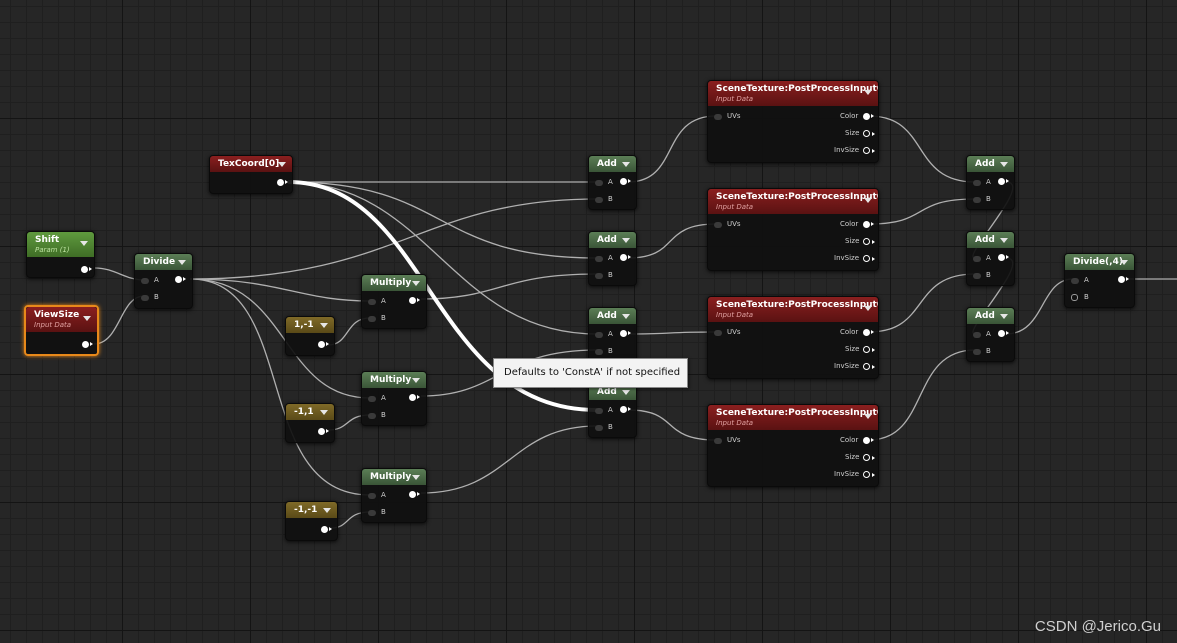 The height and width of the screenshot is (643, 1177). Describe the element at coordinates (310, 336) in the screenshot. I see `constant-node: 1,-1` at that location.